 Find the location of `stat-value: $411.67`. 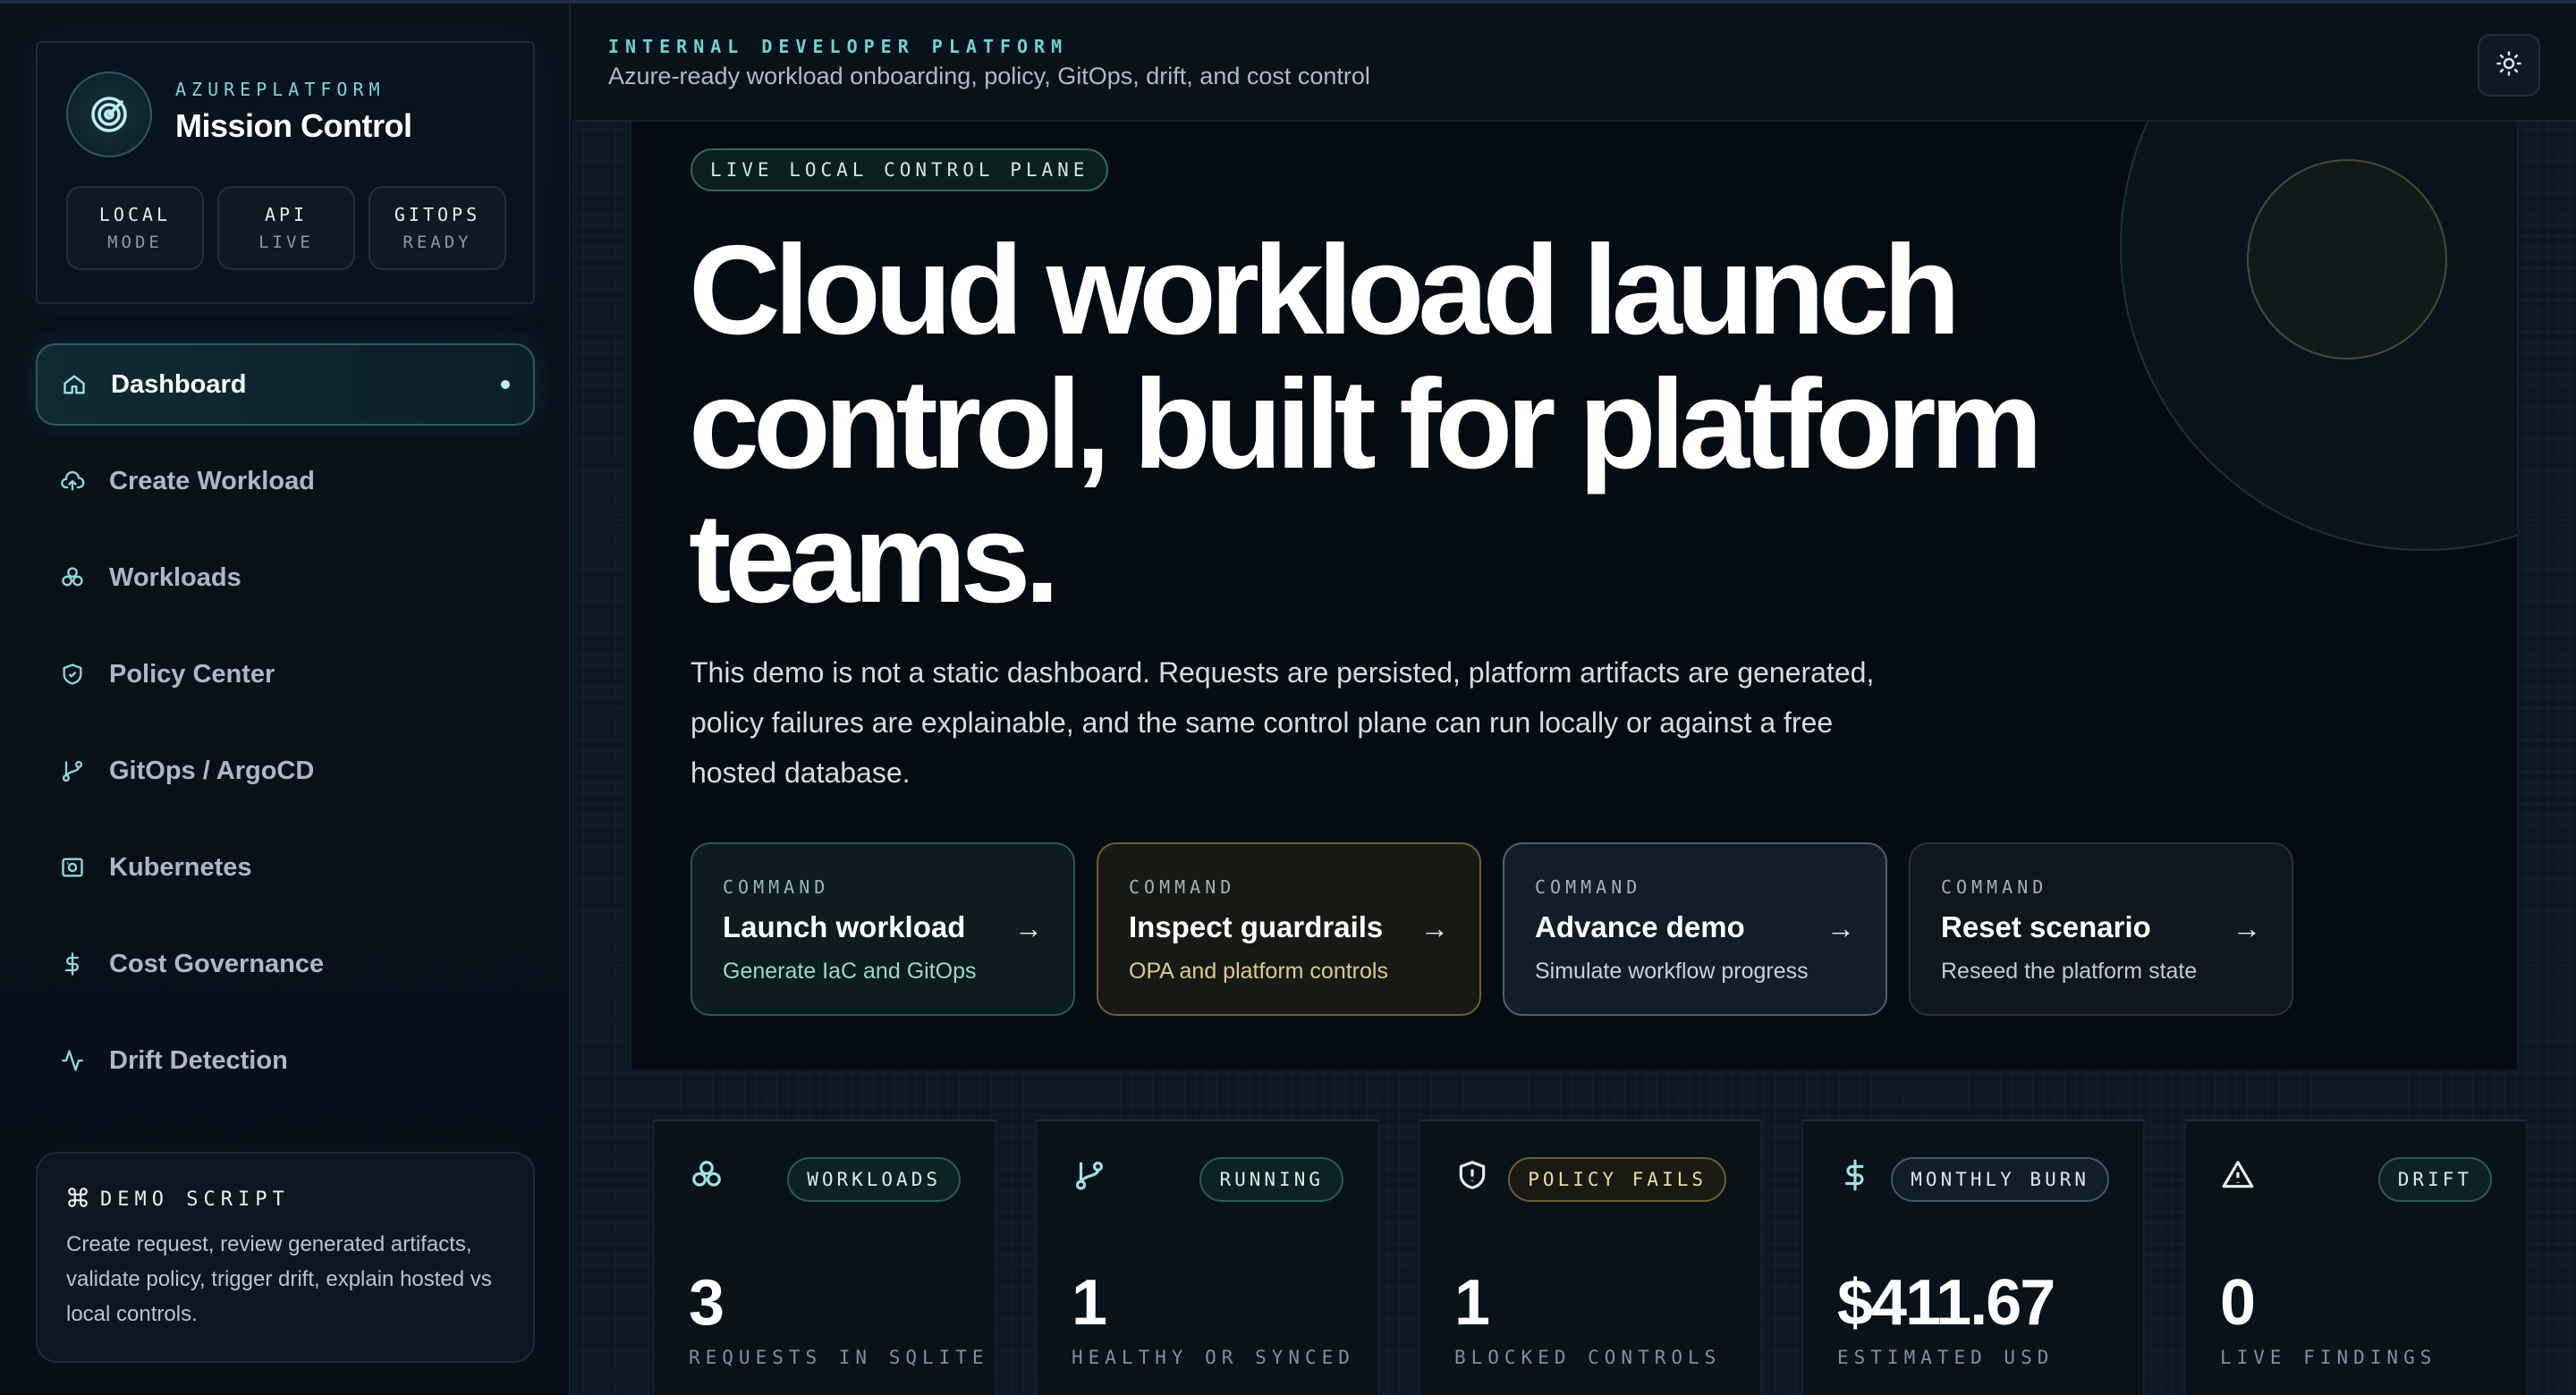

stat-value: $411.67 is located at coordinates (1946, 1303).